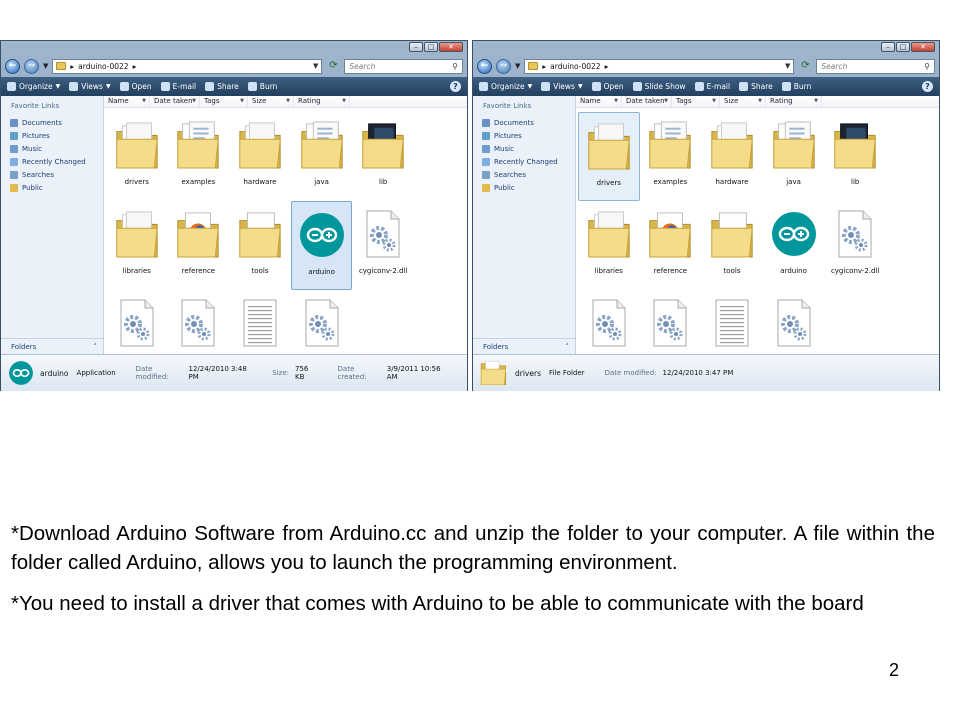 This screenshot has height=720, width=960. What do you see at coordinates (608, 271) in the screenshot?
I see `file-item-label: libraries` at bounding box center [608, 271].